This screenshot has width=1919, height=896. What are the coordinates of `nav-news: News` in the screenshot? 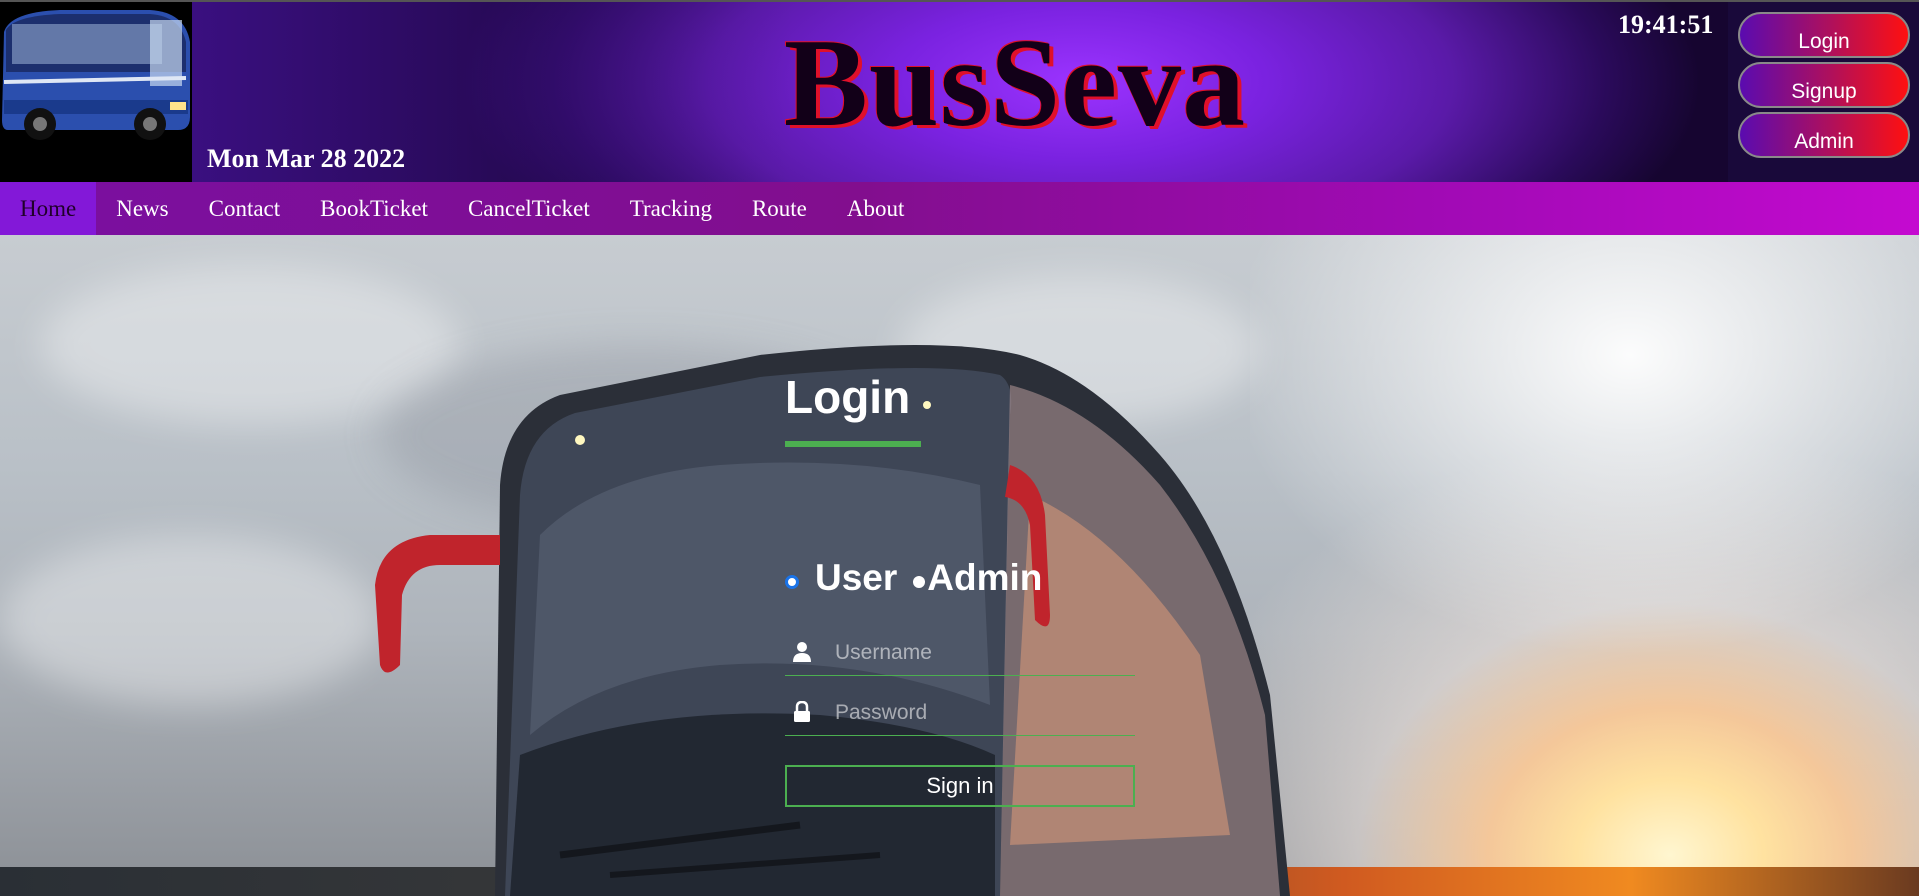 It's located at (142, 208).